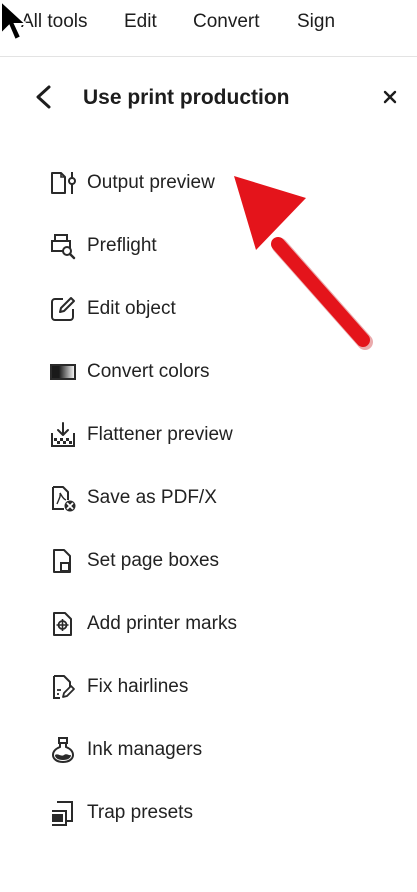  Describe the element at coordinates (64, 687) in the screenshot. I see `fix-hairlines-icon` at that location.